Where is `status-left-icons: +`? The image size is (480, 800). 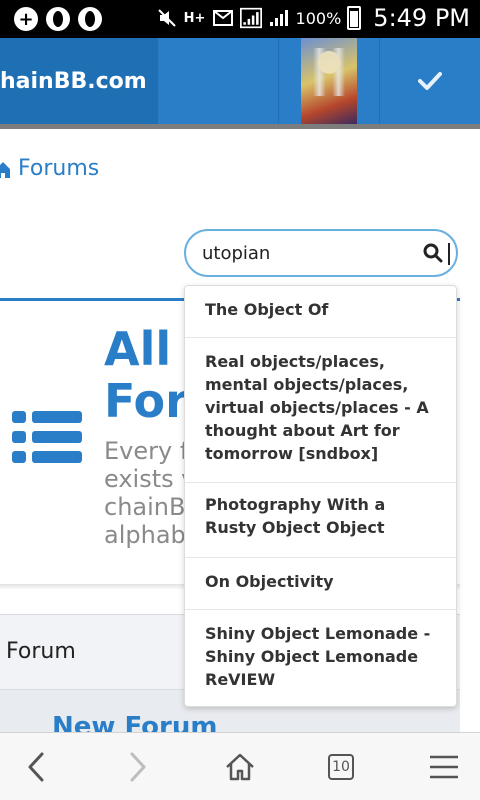 status-left-icons: + is located at coordinates (58, 19).